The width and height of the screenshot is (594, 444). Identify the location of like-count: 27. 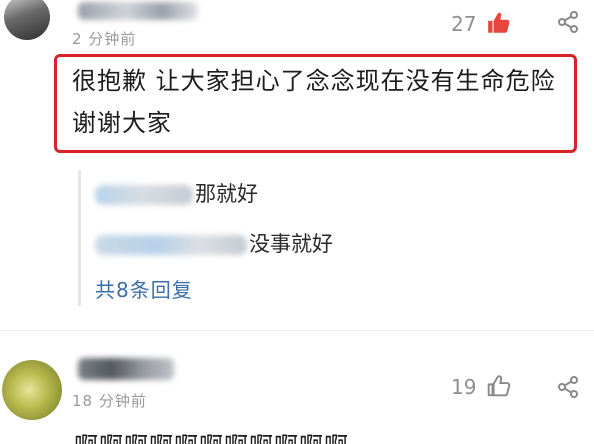
(464, 24).